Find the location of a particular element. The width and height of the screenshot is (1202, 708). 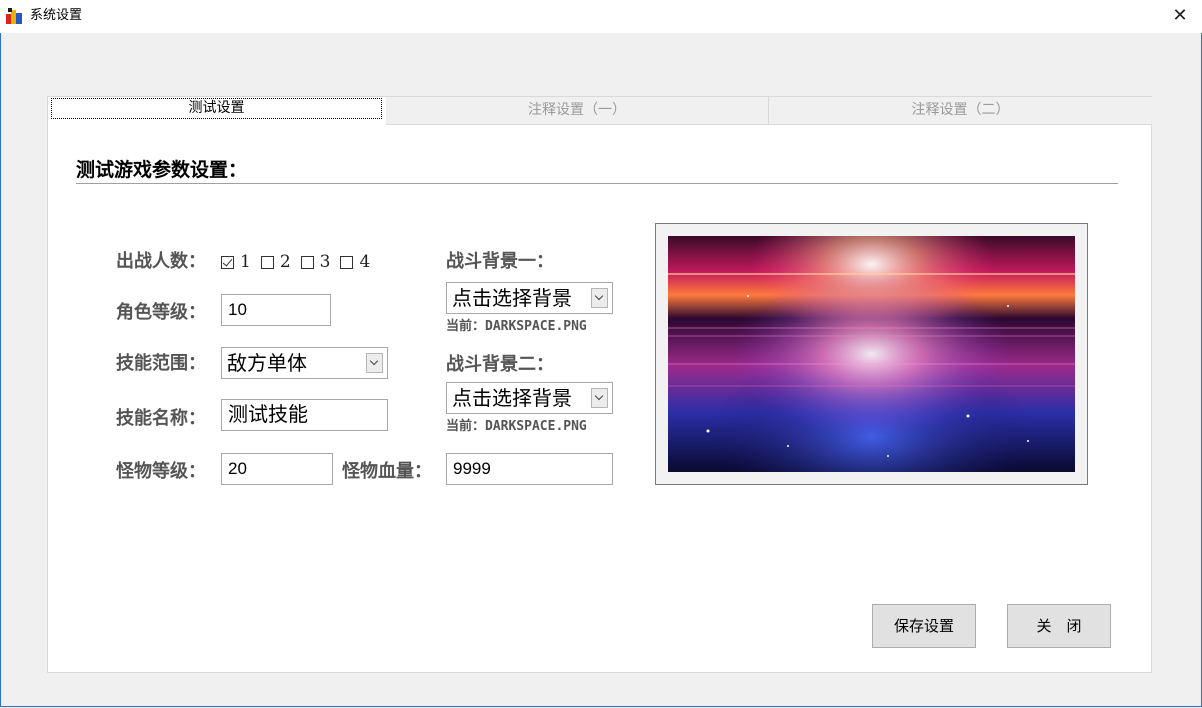

monster-level-input: 20 is located at coordinates (277, 469).